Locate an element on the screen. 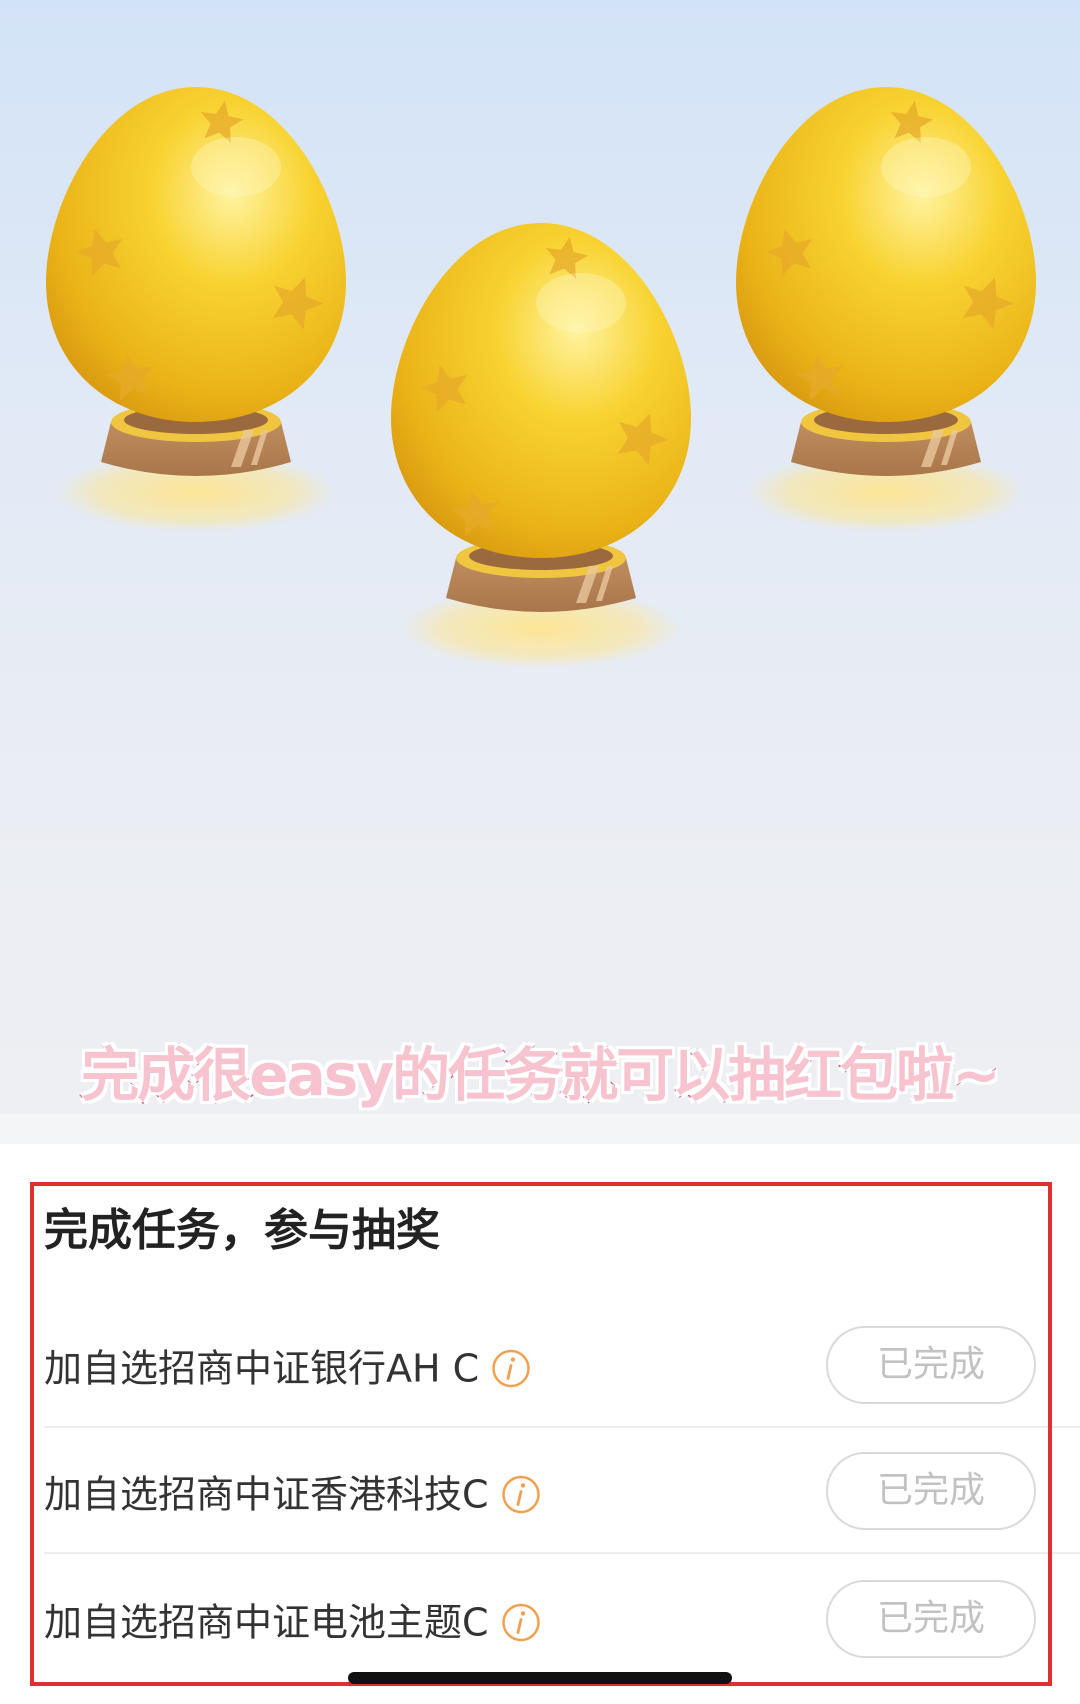  promo-caption: 完成很easy的任务就可以抽红包啦~ is located at coordinates (541, 1075).